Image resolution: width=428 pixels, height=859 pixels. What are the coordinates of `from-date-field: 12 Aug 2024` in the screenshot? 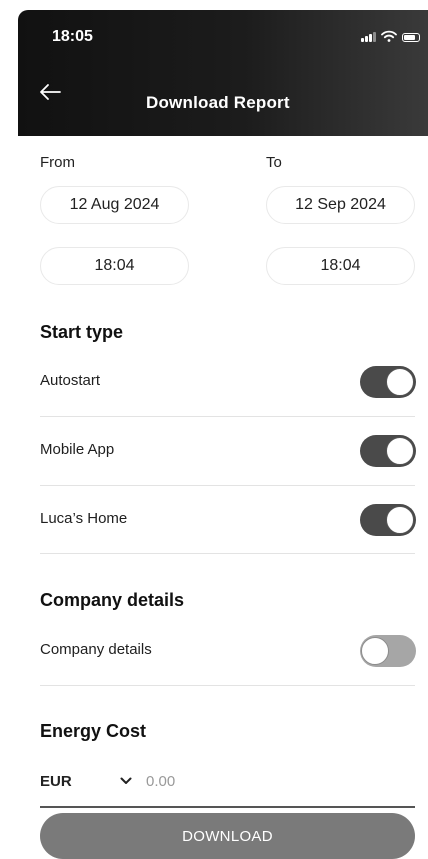 It's located at (114, 205).